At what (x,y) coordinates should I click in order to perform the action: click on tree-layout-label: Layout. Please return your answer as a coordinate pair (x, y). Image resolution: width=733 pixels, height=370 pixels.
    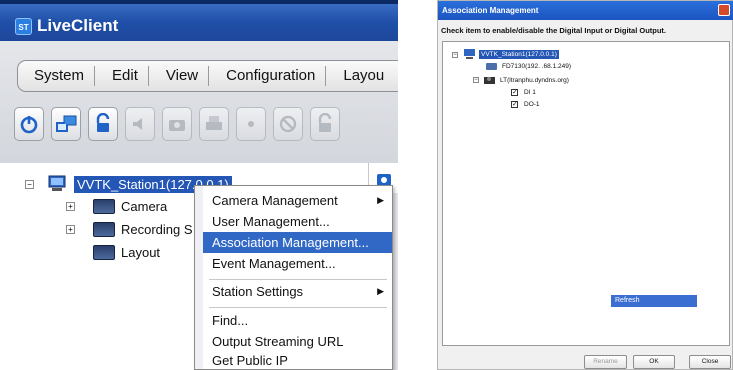
    Looking at the image, I should click on (140, 252).